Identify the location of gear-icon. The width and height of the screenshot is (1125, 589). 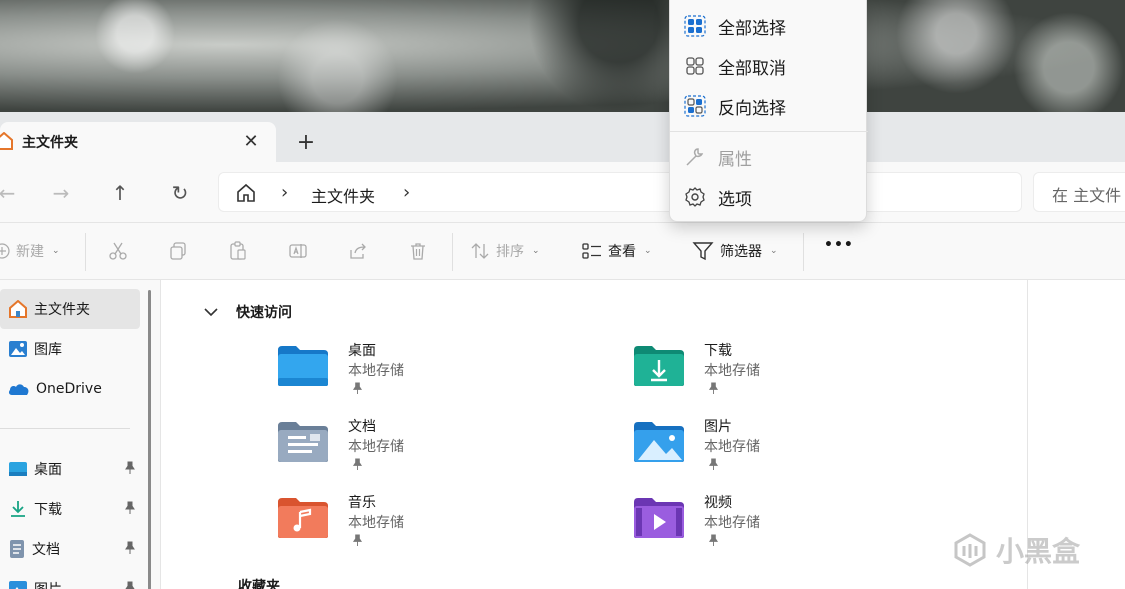
(695, 197).